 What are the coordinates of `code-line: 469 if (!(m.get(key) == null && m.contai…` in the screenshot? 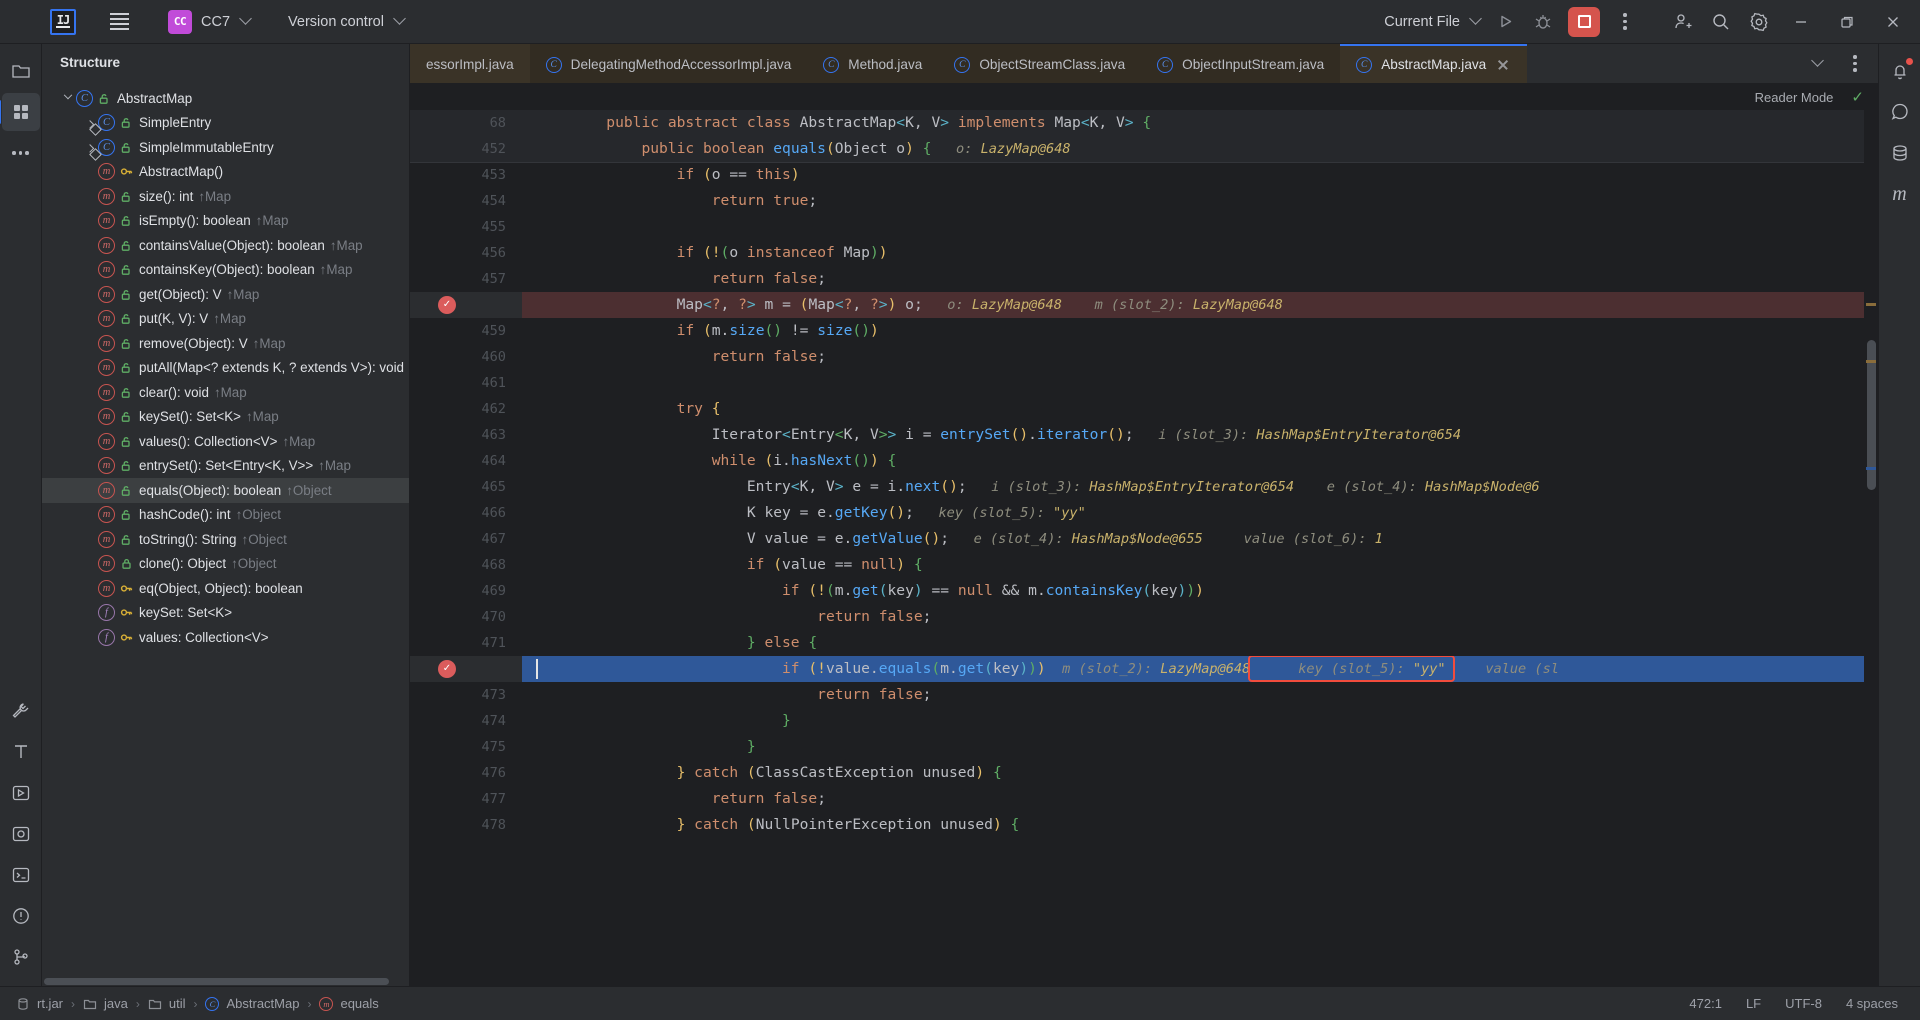 It's located at (1144, 591).